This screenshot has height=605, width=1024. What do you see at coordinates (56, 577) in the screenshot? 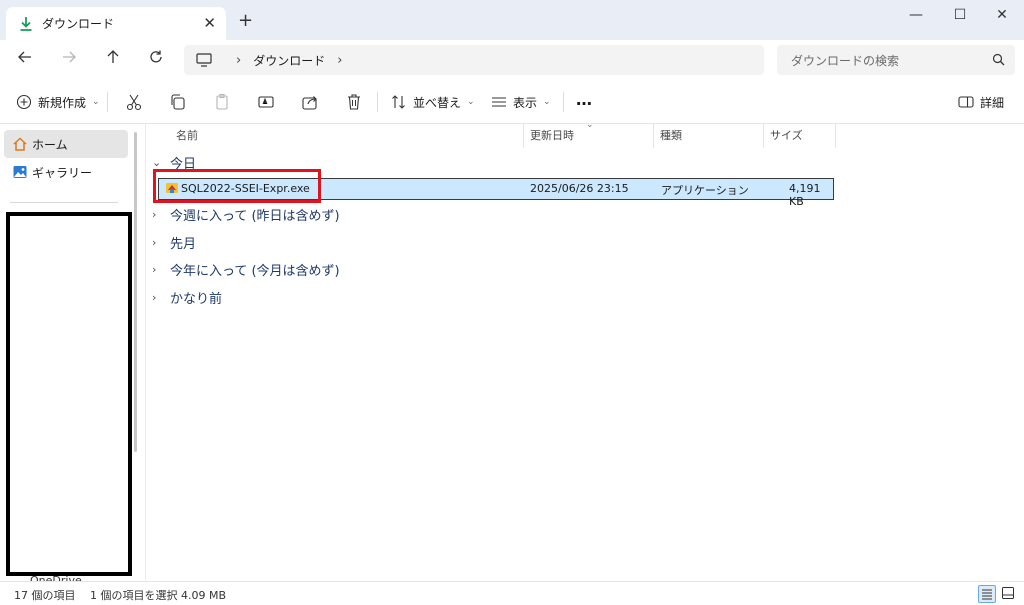
I see `sidebar-item-onedrive: OneDrive` at bounding box center [56, 577].